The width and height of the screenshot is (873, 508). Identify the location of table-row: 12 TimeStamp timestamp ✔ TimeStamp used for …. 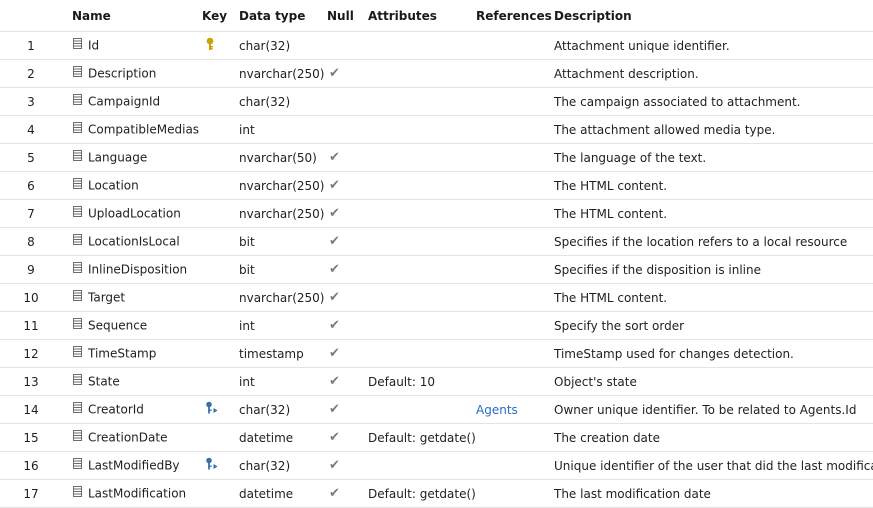
(436, 353).